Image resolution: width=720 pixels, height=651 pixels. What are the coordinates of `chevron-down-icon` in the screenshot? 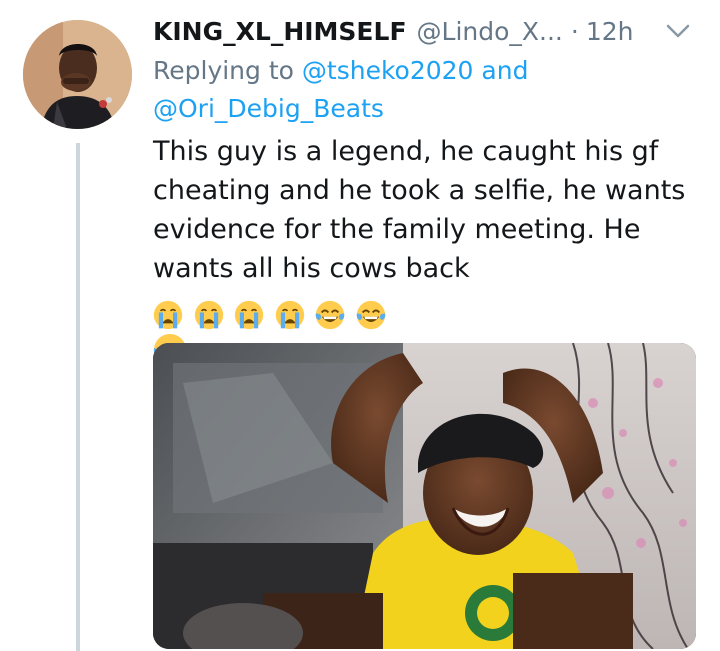 It's located at (678, 31).